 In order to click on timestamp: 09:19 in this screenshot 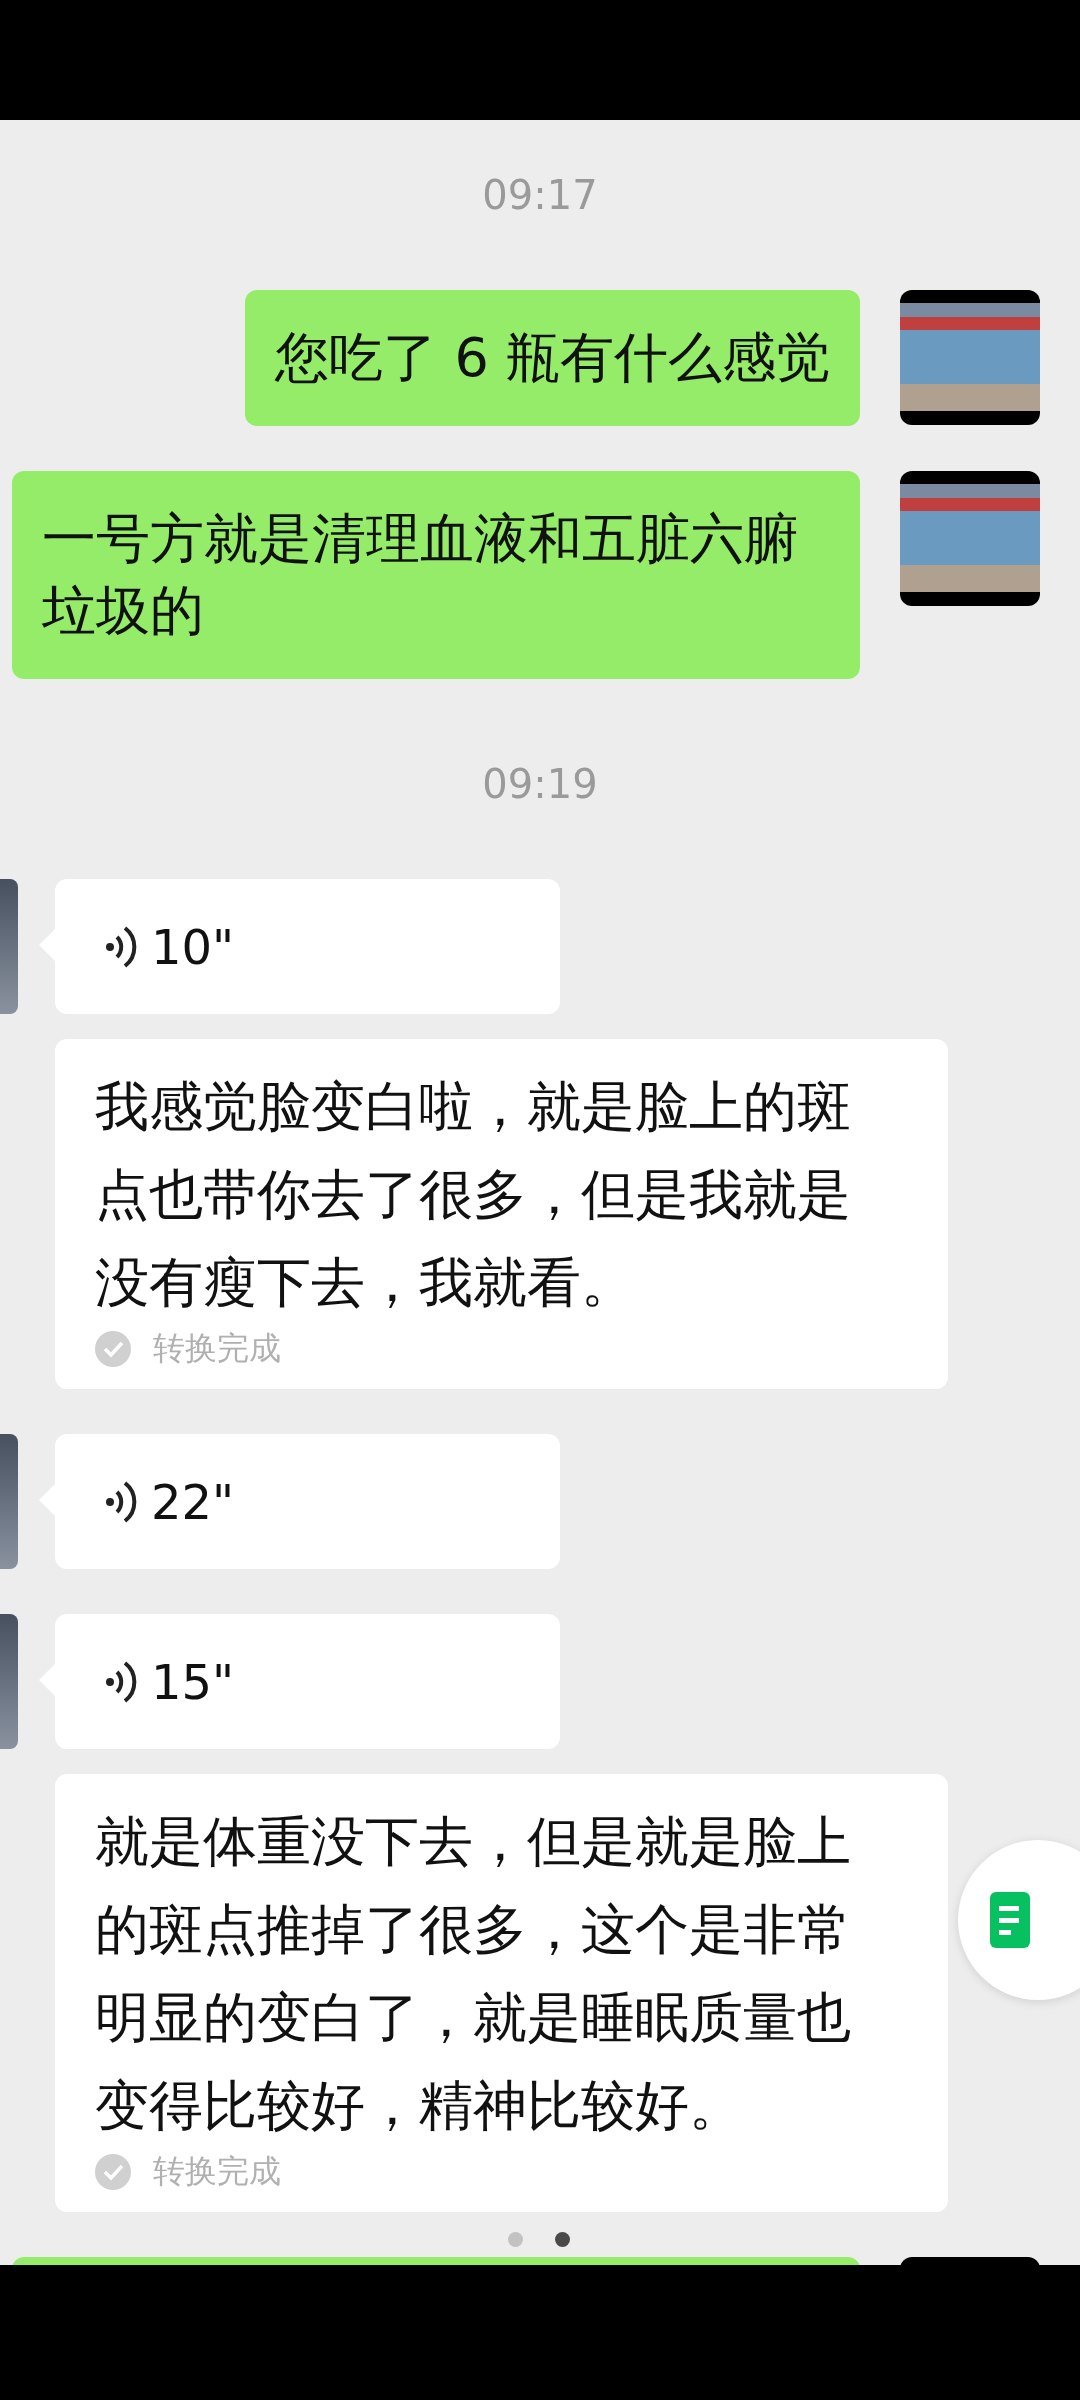, I will do `click(540, 784)`.